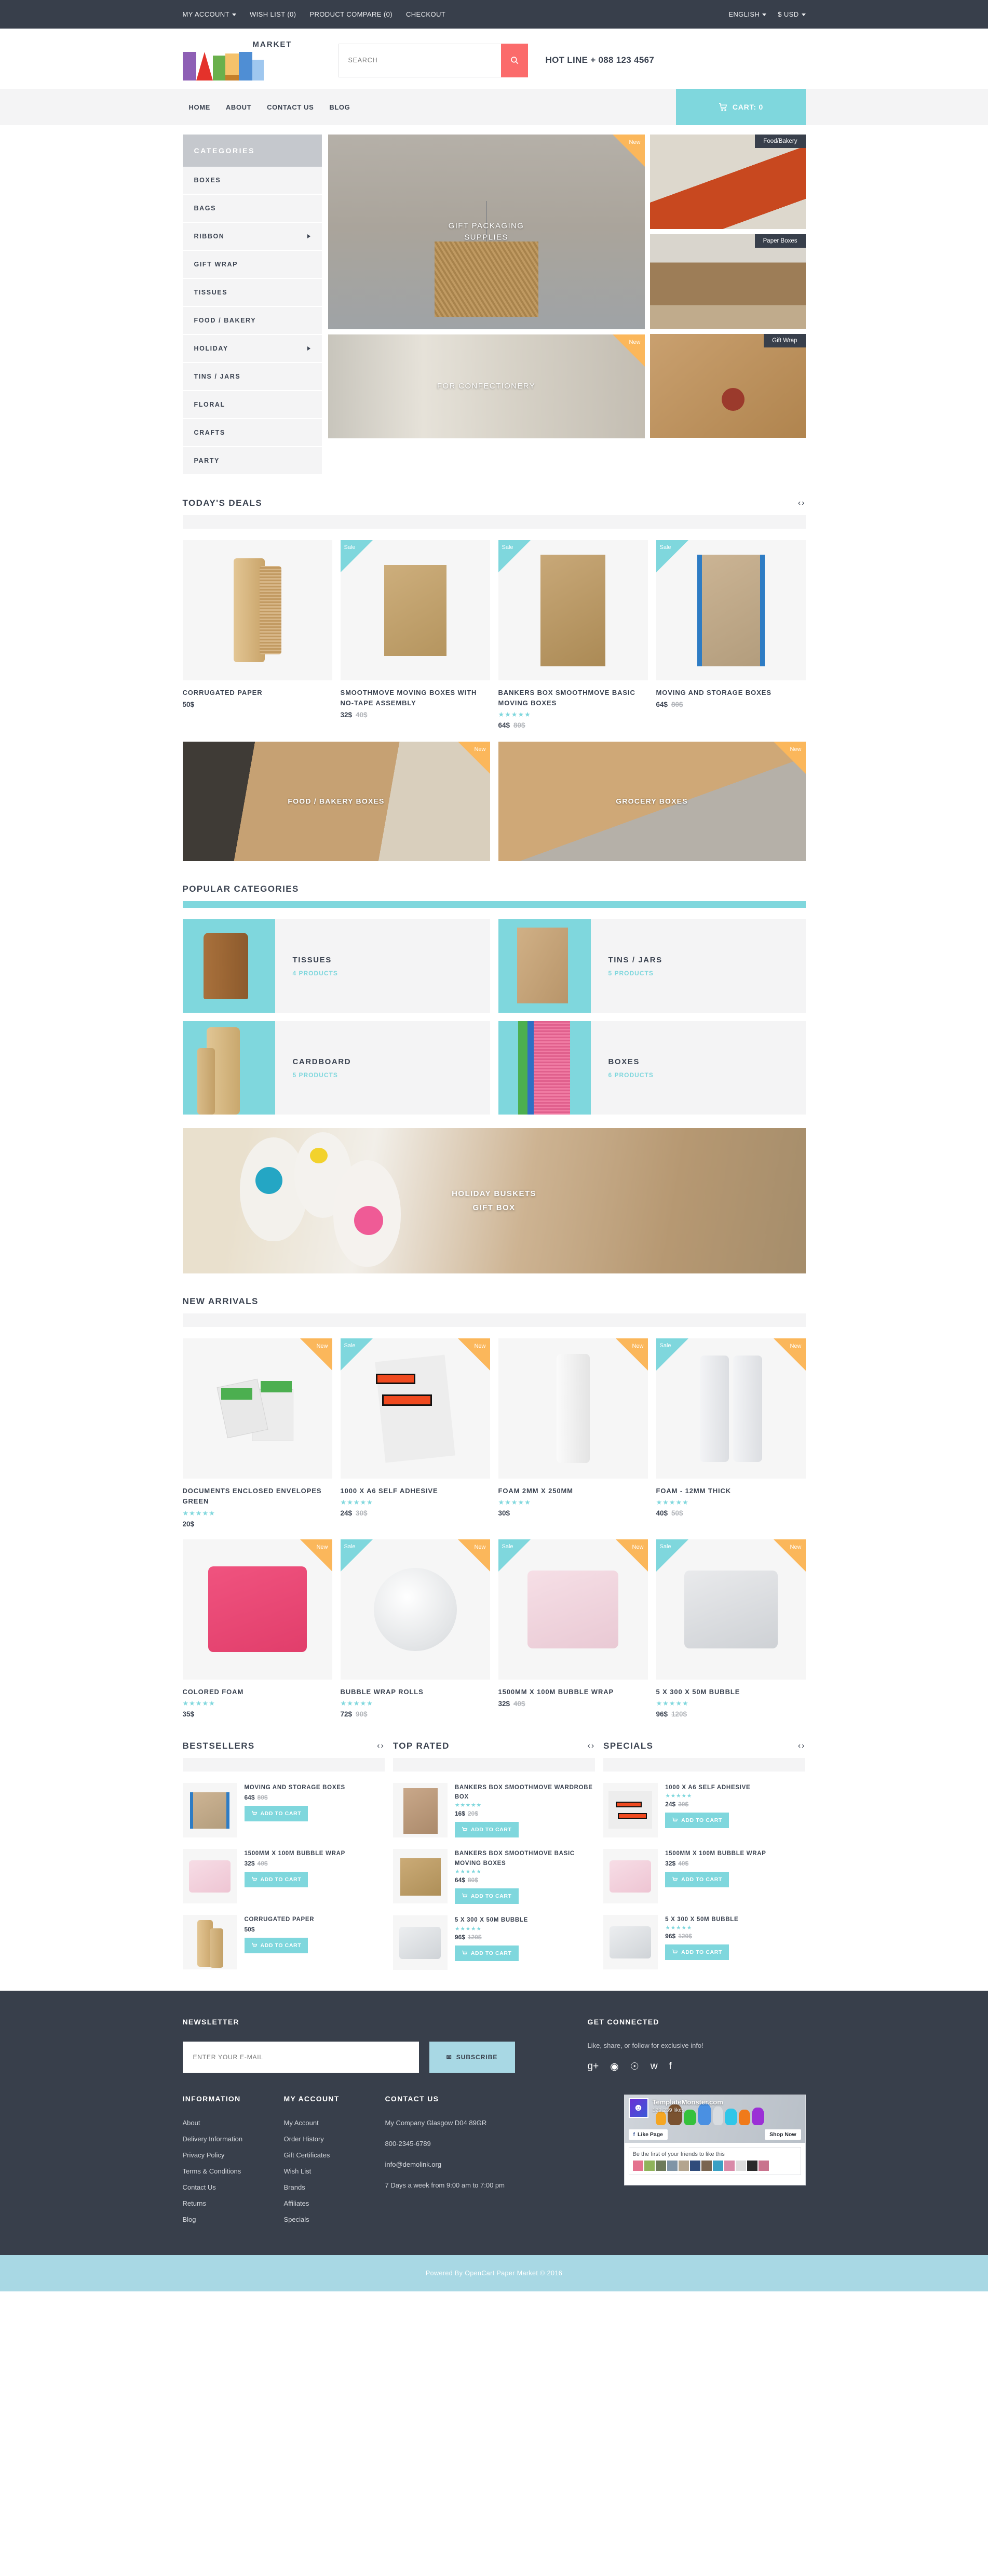 The image size is (988, 2576). I want to click on badge-new-label: New, so click(796, 750).